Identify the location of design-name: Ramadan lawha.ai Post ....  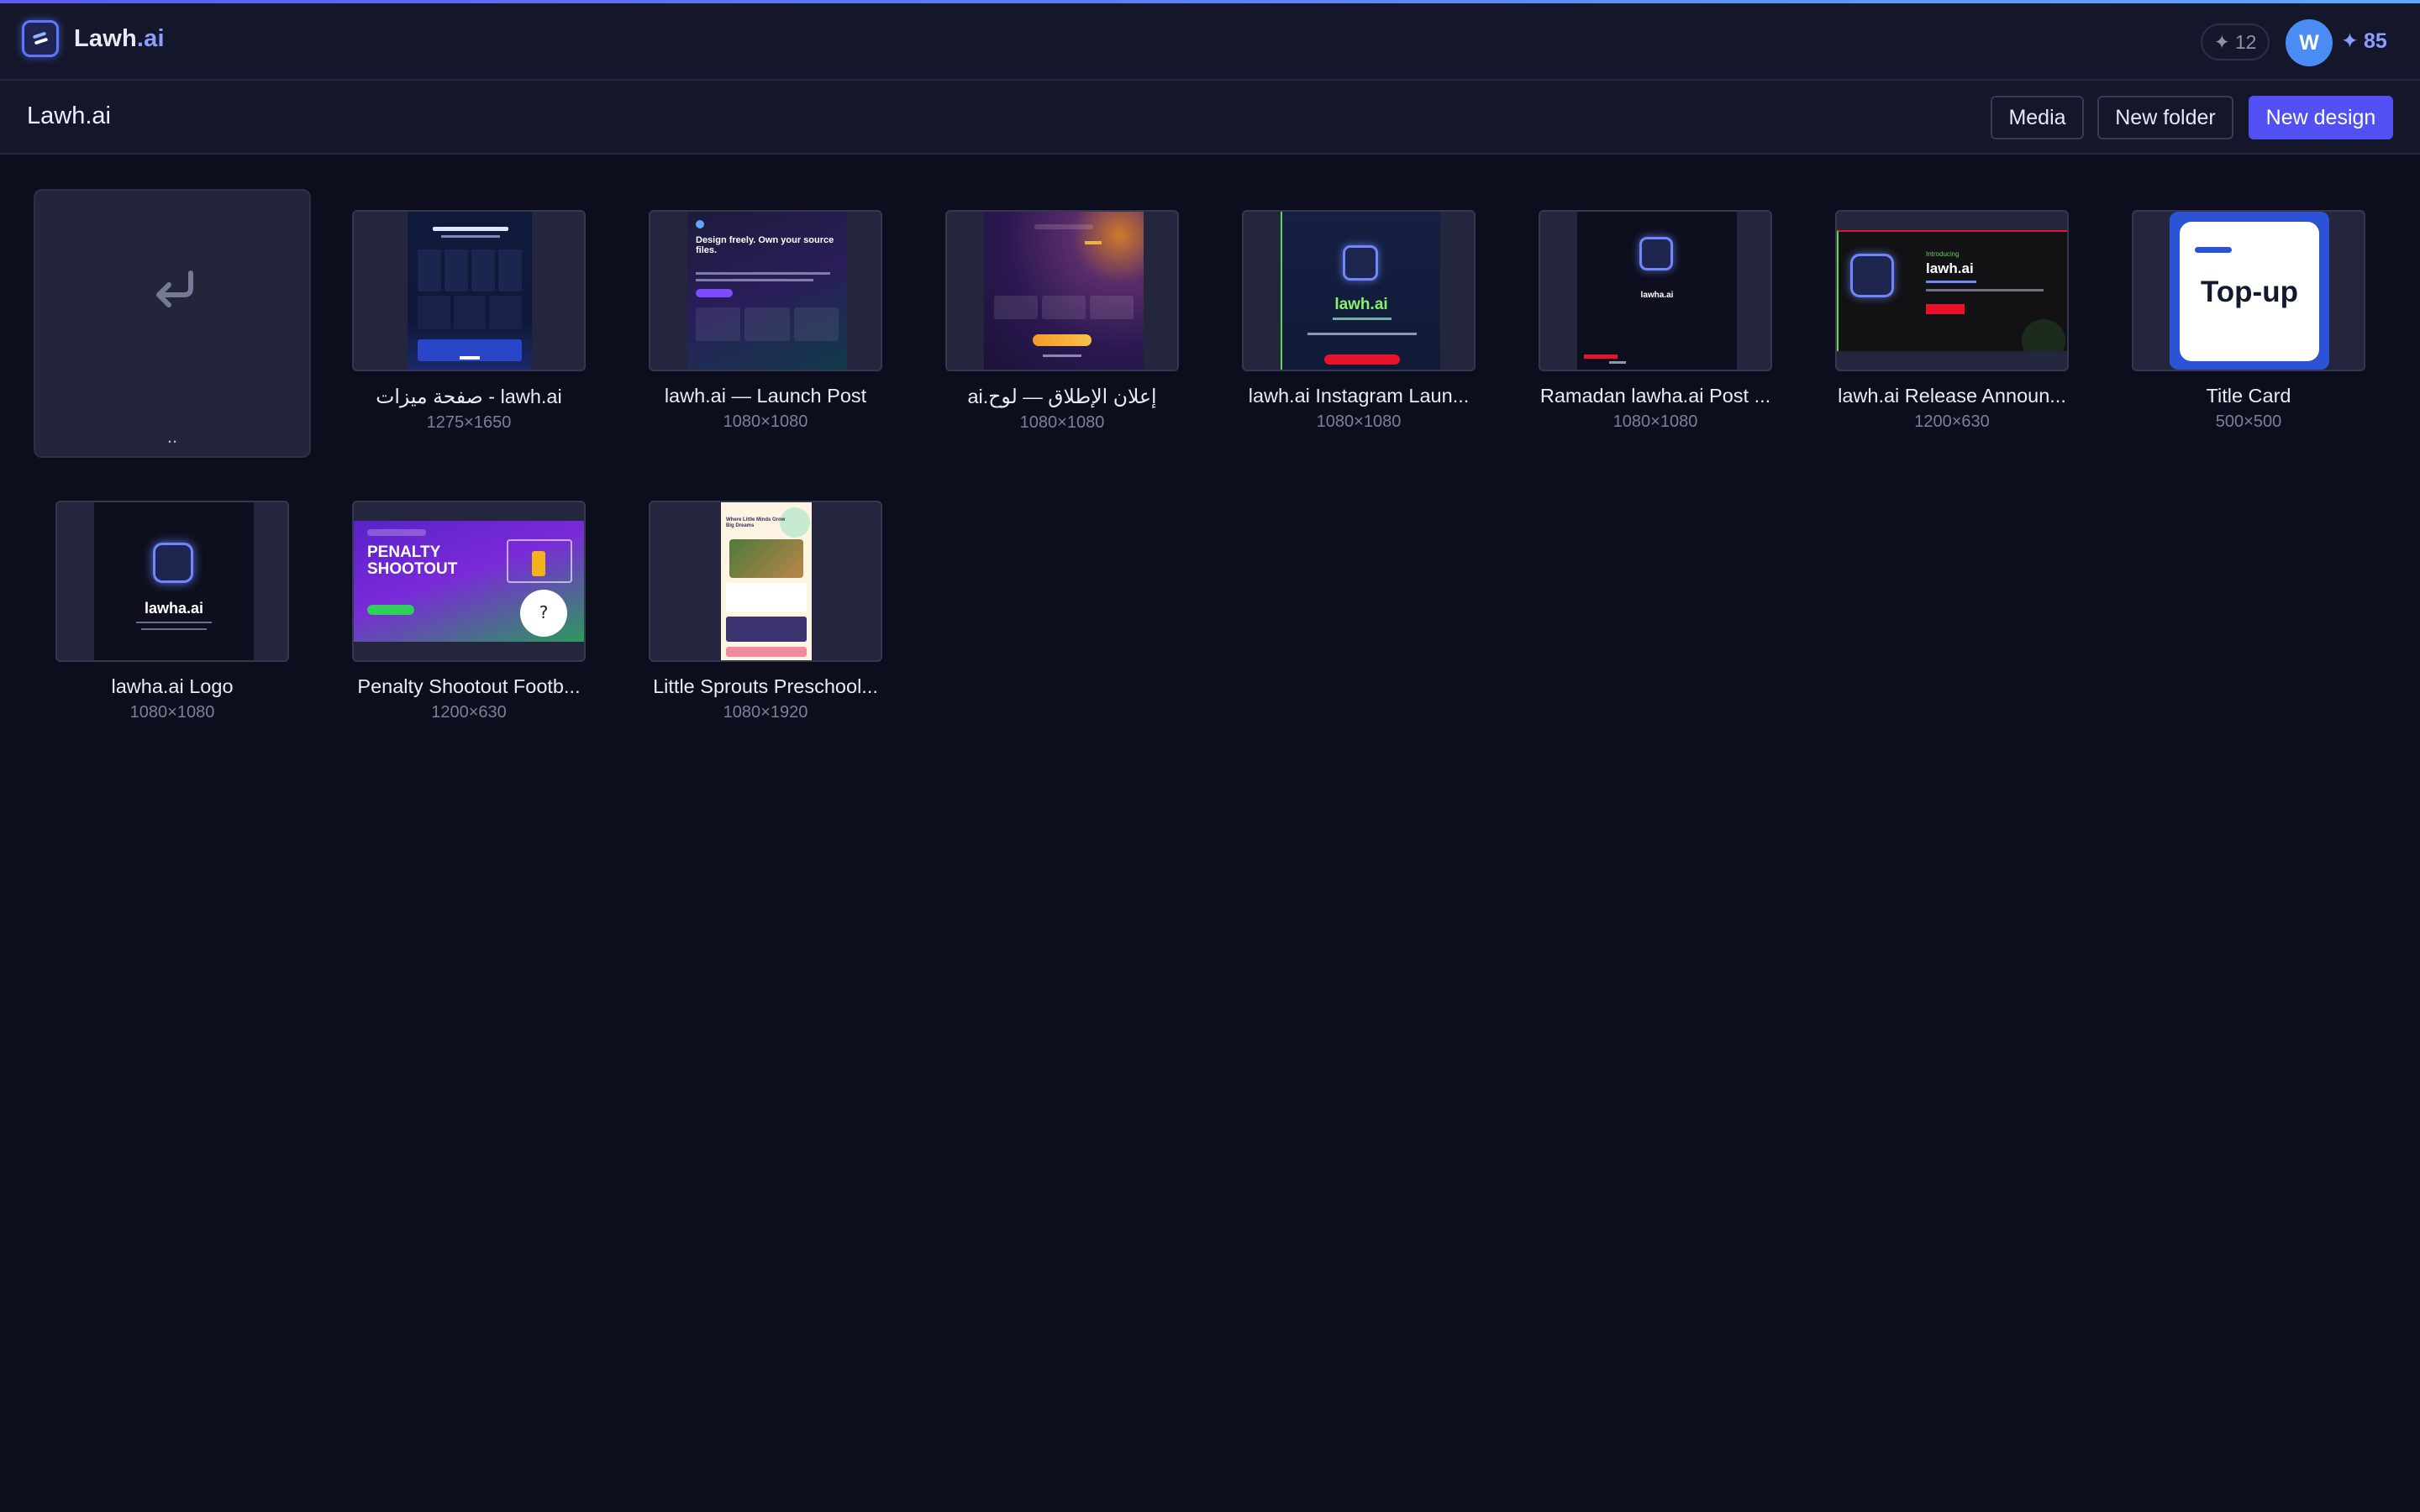
(1655, 396).